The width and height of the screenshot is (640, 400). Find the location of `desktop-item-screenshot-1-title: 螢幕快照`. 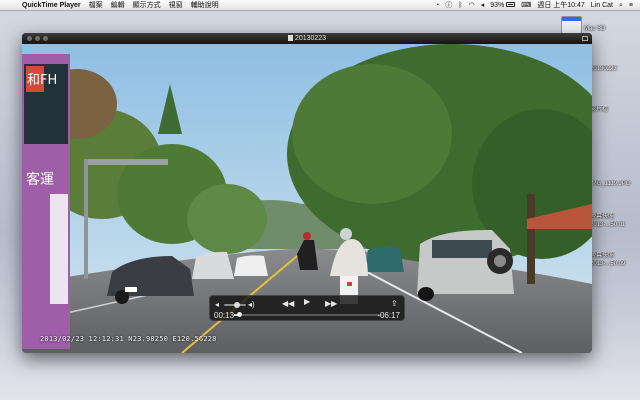

desktop-item-screenshot-1-title: 螢幕快照 is located at coordinates (614, 217).